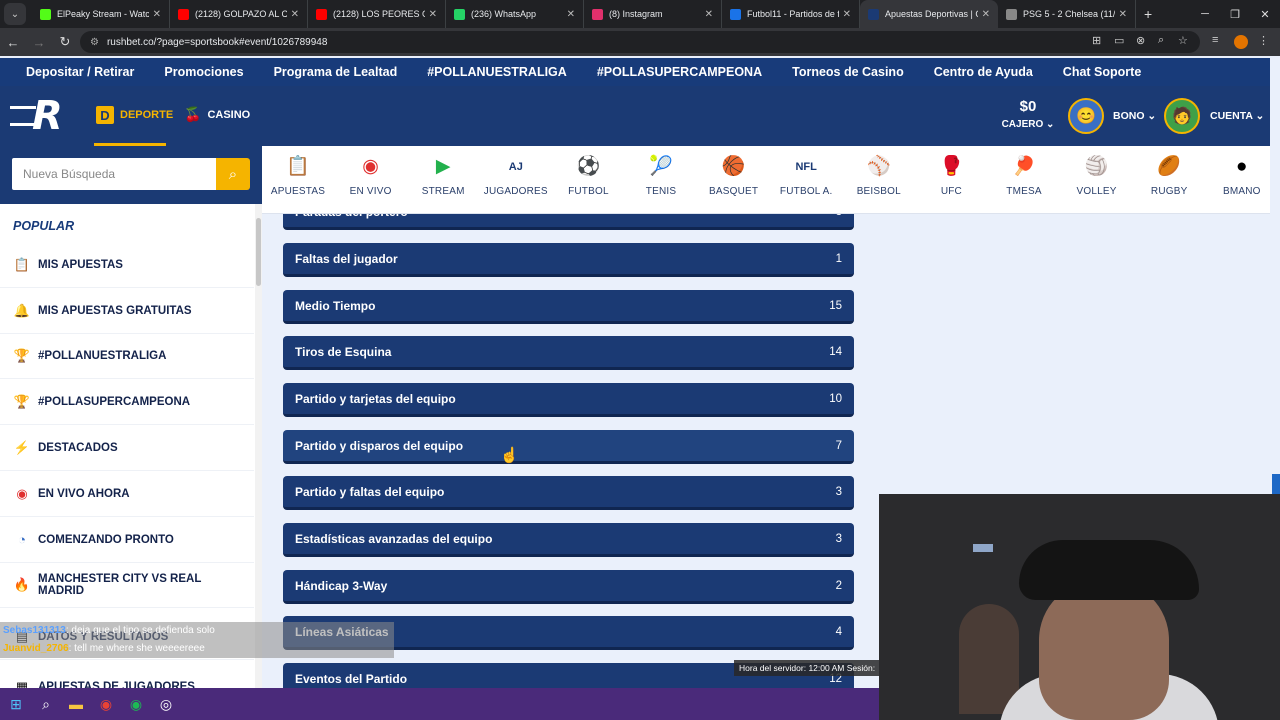 The height and width of the screenshot is (720, 1280). I want to click on reload-icon: ↻, so click(65, 42).